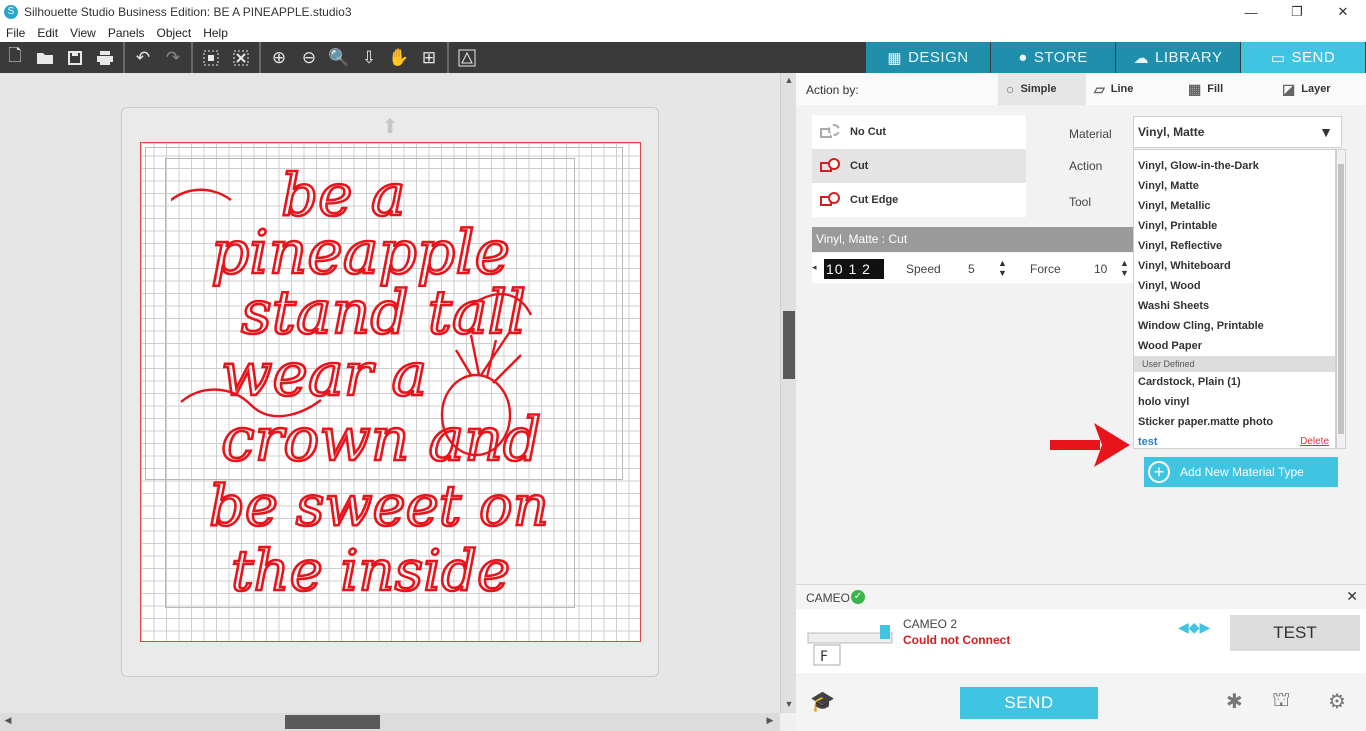 The image size is (1366, 731). I want to click on store-icon: ●, so click(1023, 57).